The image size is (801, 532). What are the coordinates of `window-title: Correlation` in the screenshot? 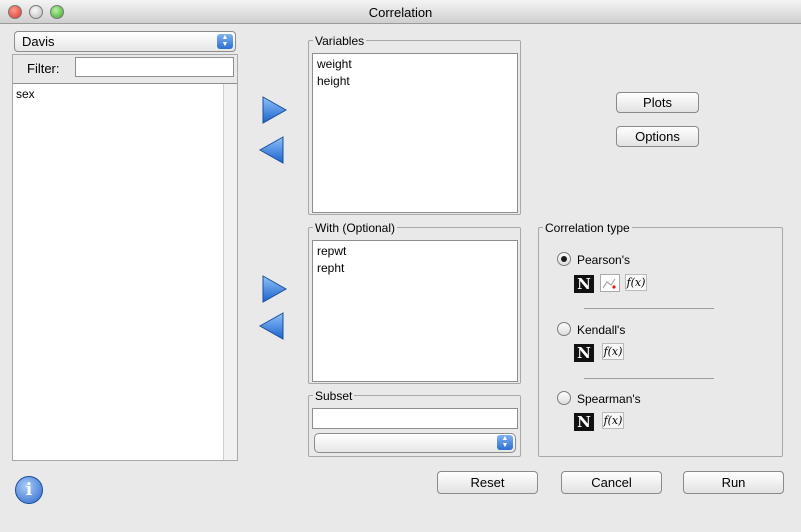 It's located at (400, 12).